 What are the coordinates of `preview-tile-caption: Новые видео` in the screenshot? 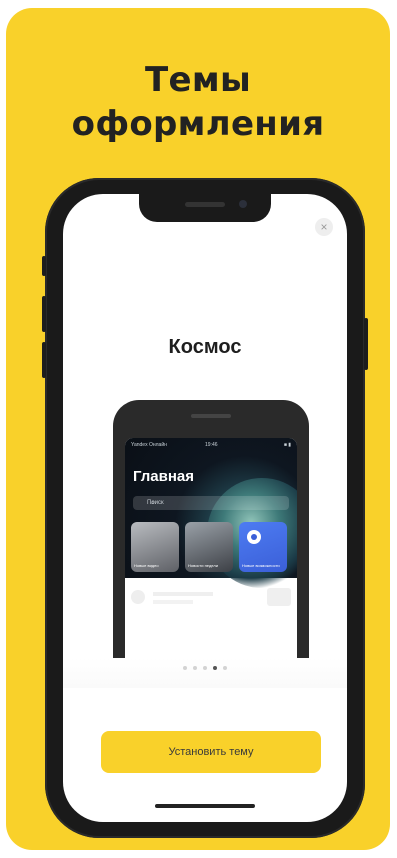 It's located at (146, 565).